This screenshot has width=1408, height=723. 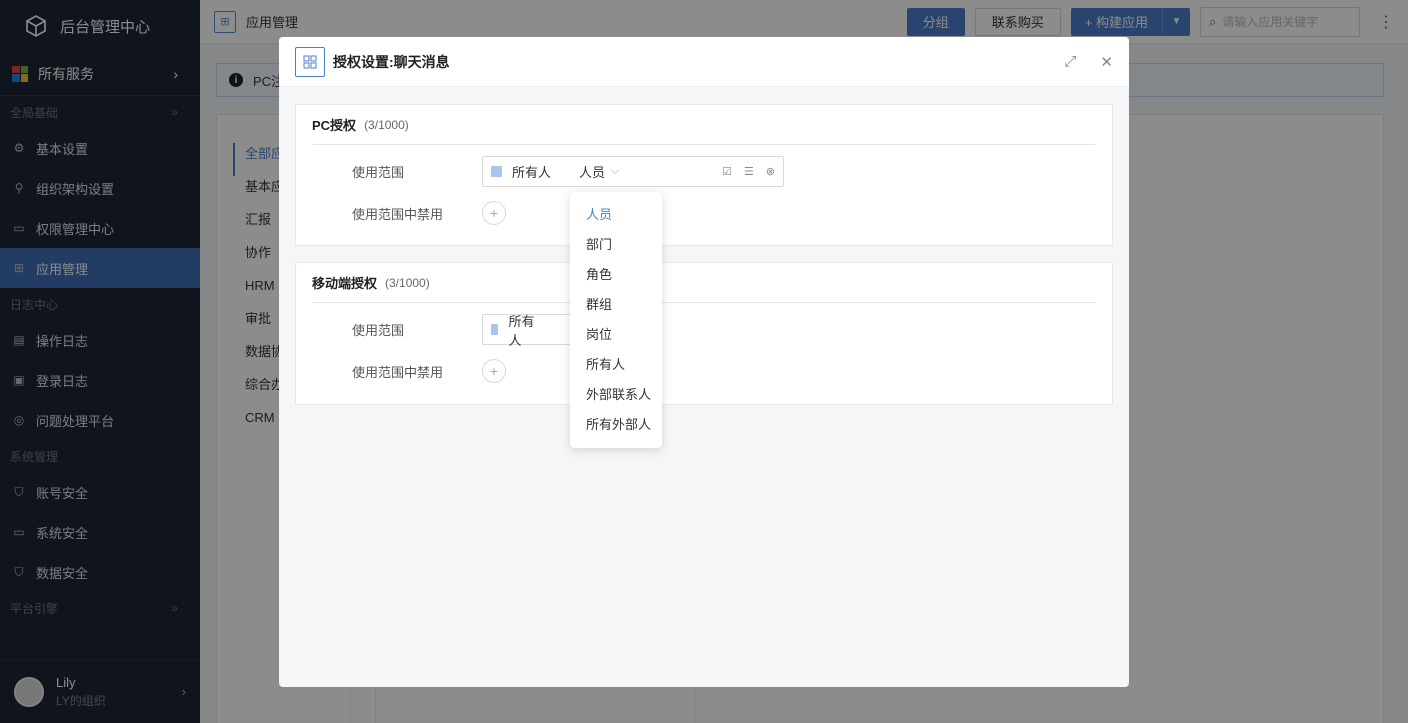 I want to click on scope-picker: 所有人, so click(x=527, y=331).